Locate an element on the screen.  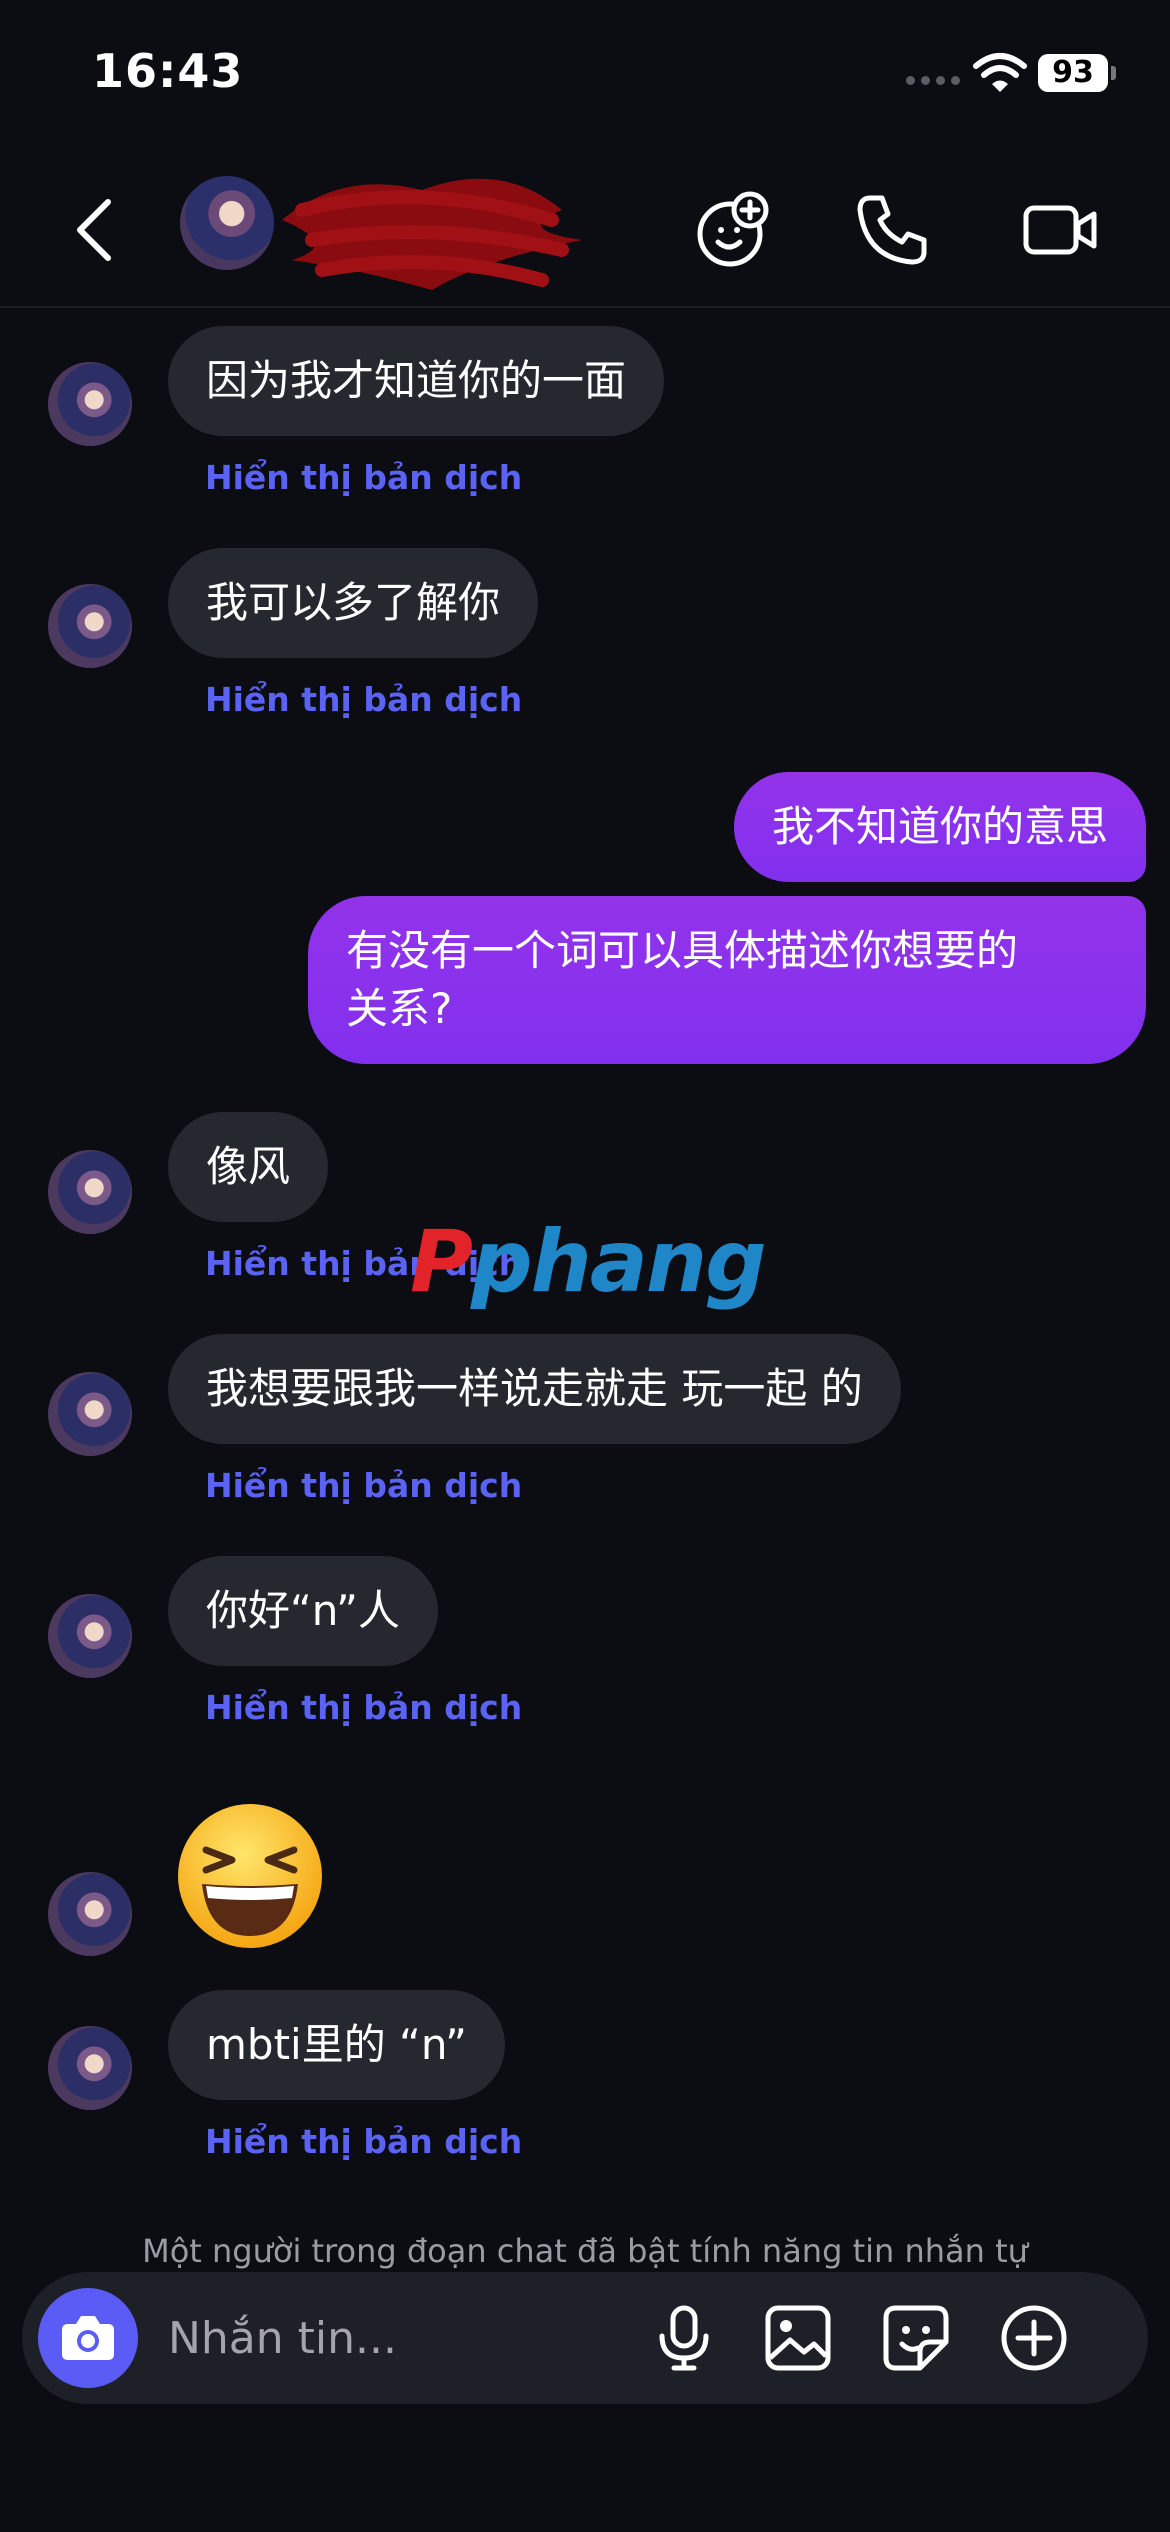
message-composer is located at coordinates (585, 2338).